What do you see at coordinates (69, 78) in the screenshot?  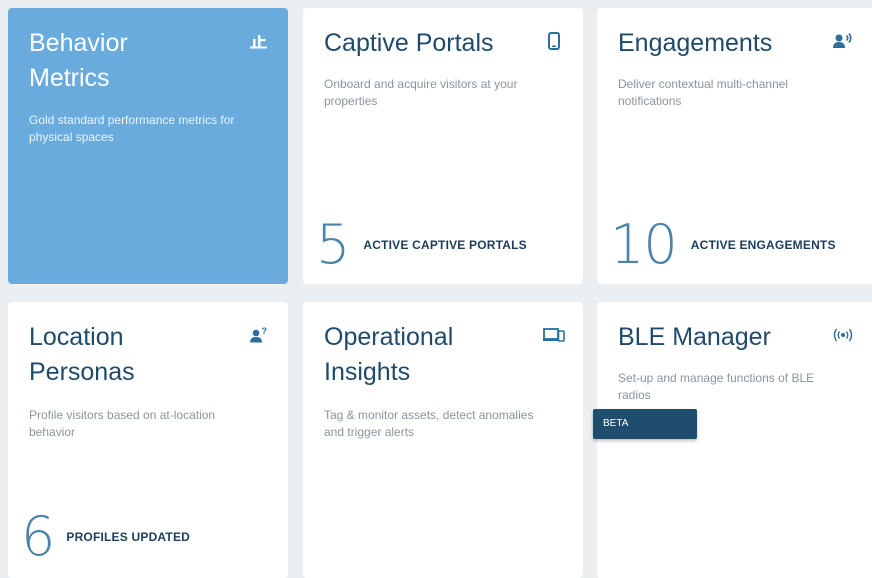 I see `card-title-line2: Metrics` at bounding box center [69, 78].